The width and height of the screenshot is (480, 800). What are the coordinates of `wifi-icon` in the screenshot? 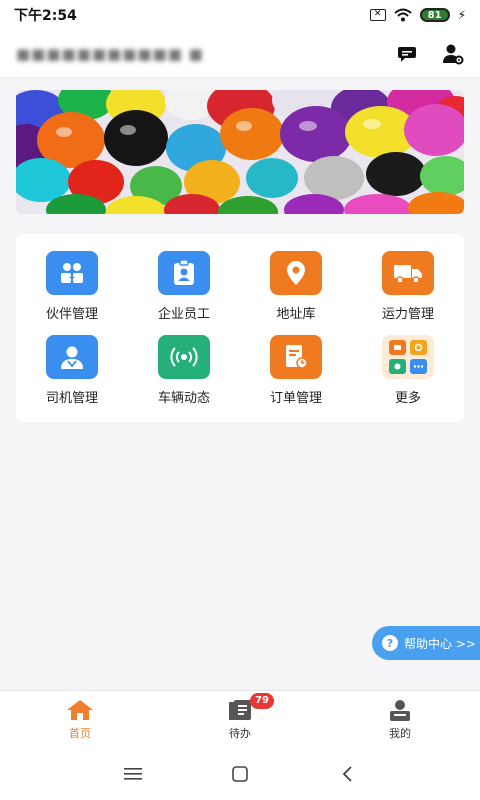 It's located at (402, 15).